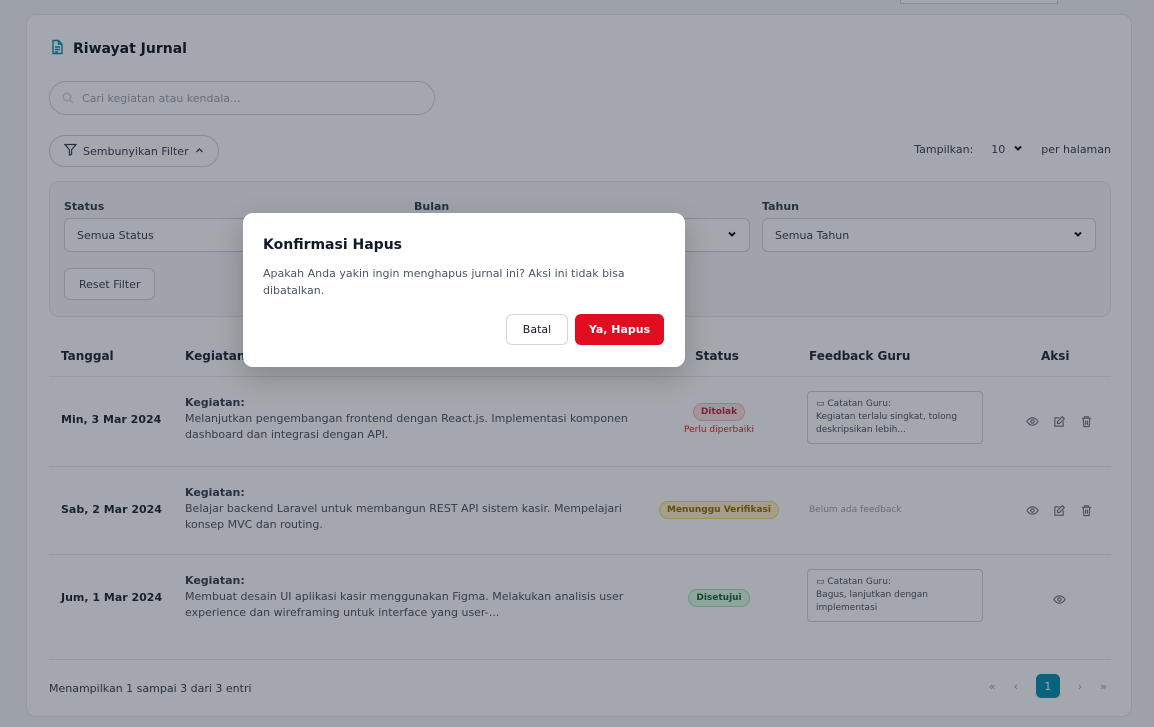 This screenshot has height=727, width=1154. I want to click on confirm-delete-button: Ya, Hapus, so click(619, 329).